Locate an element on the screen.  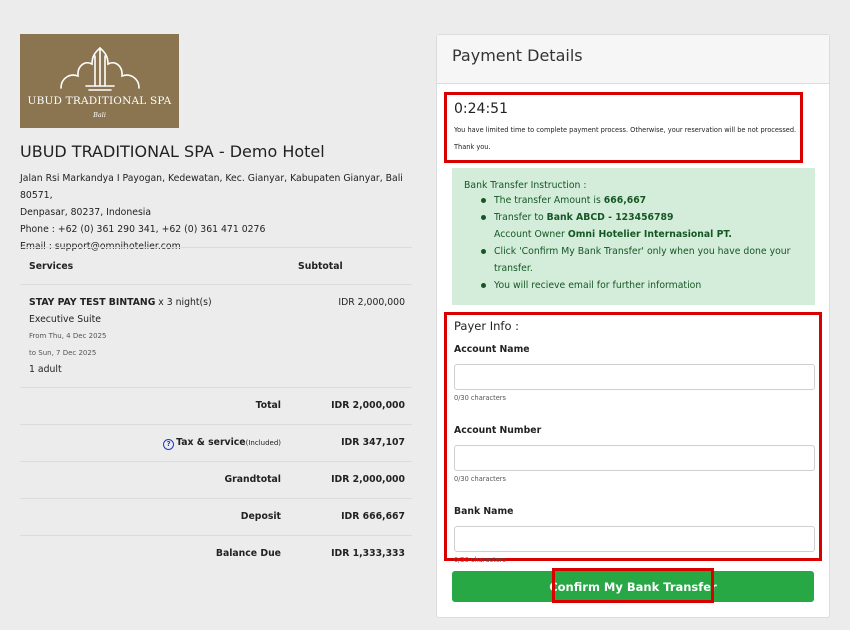
room-type: Executive Suite is located at coordinates (65, 319).